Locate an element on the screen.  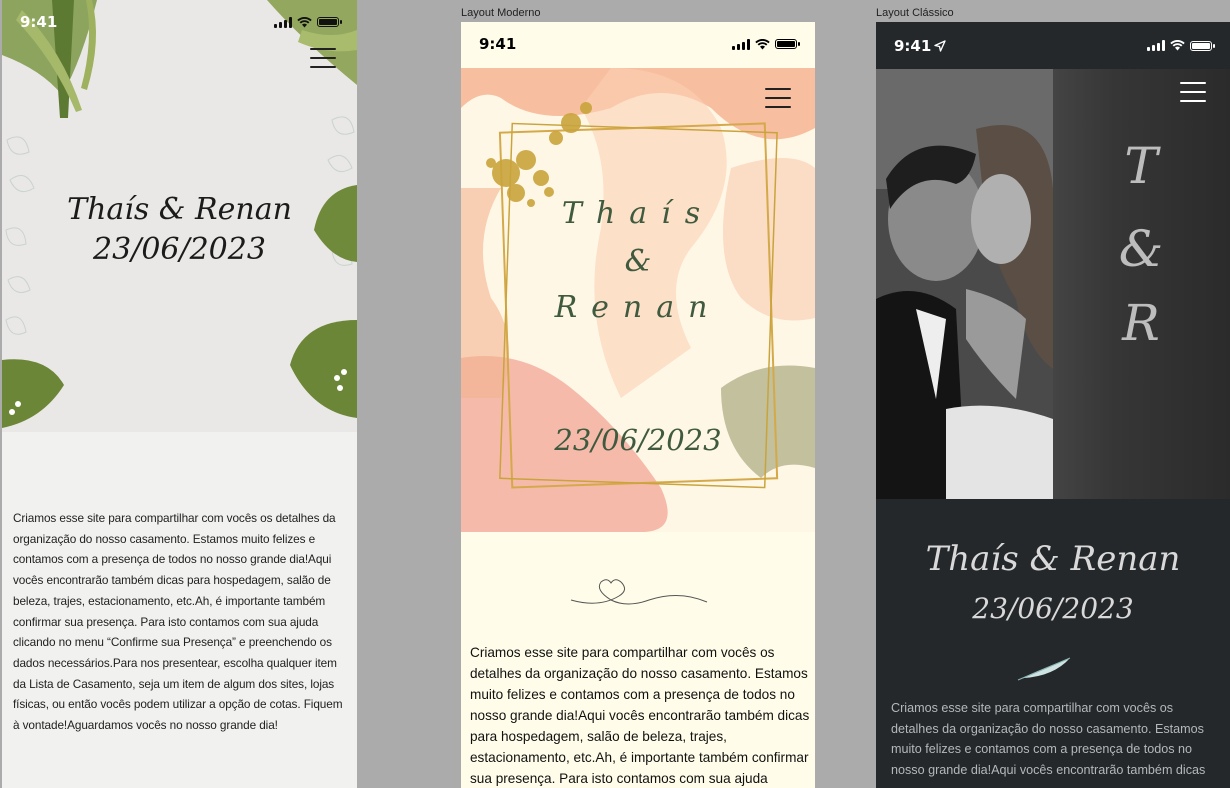
heart-line-icon is located at coordinates (639, 592).